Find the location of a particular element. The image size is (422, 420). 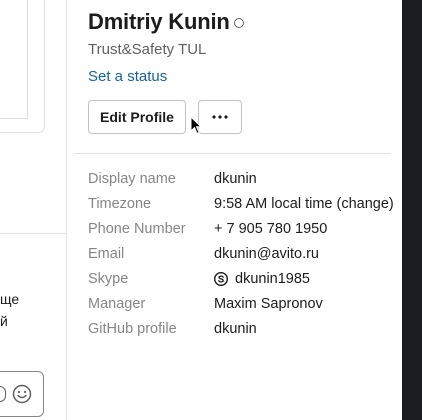

field-label-github: GitHub profile is located at coordinates (132, 329).